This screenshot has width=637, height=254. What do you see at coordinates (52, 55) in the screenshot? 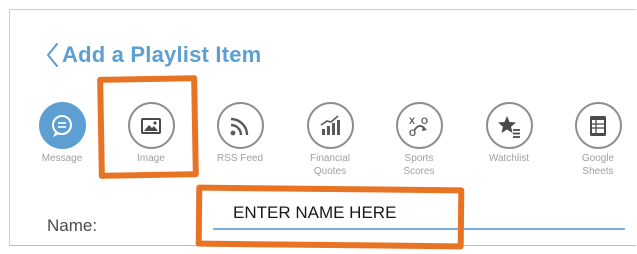
I see `chevron-left-icon` at bounding box center [52, 55].